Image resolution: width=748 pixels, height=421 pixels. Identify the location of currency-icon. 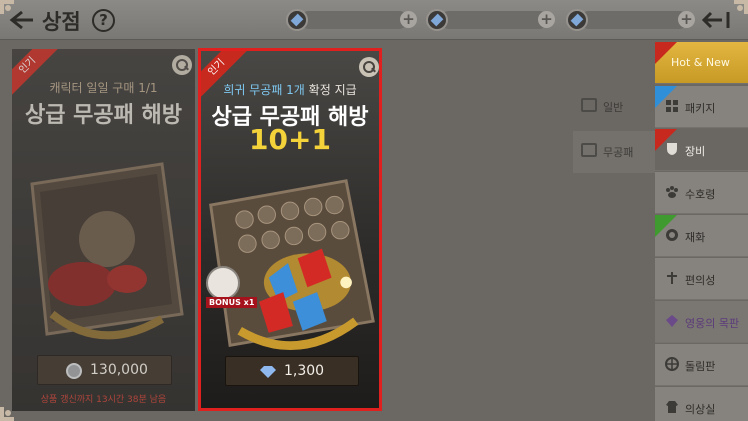
(672, 235).